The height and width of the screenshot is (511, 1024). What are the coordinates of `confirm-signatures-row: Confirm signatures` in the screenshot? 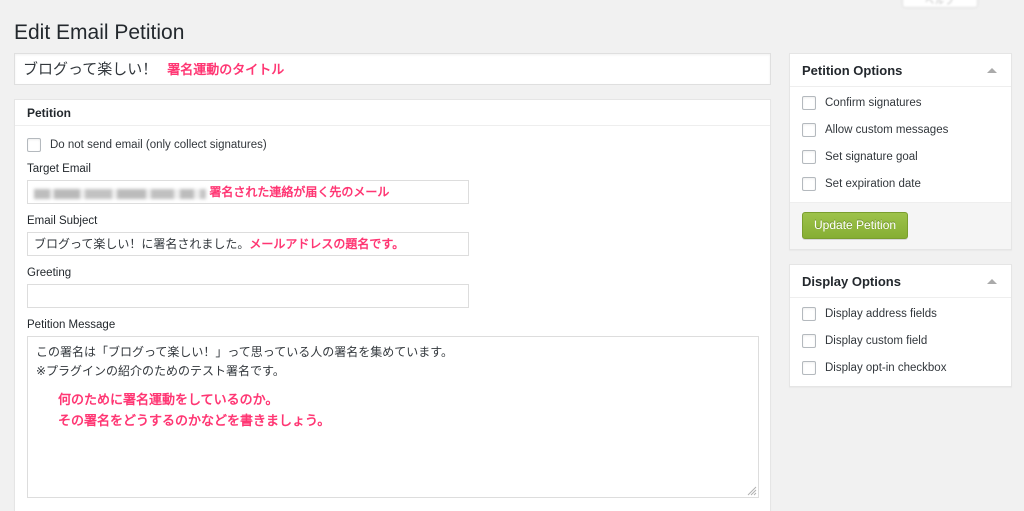 It's located at (900, 103).